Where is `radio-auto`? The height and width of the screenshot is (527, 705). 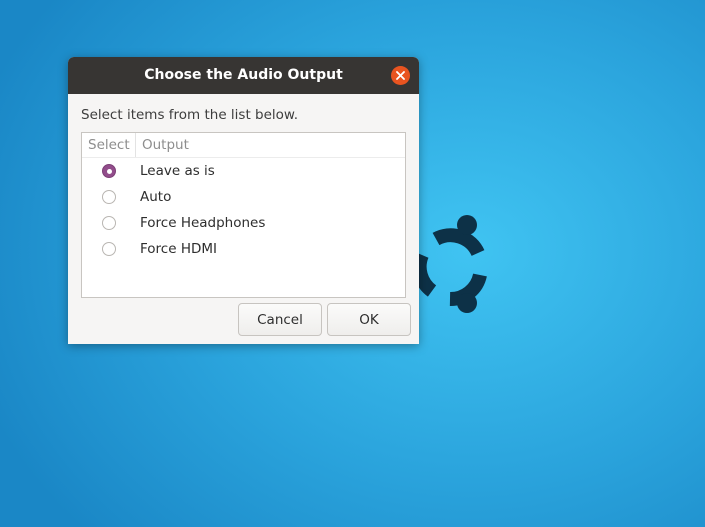 radio-auto is located at coordinates (109, 197).